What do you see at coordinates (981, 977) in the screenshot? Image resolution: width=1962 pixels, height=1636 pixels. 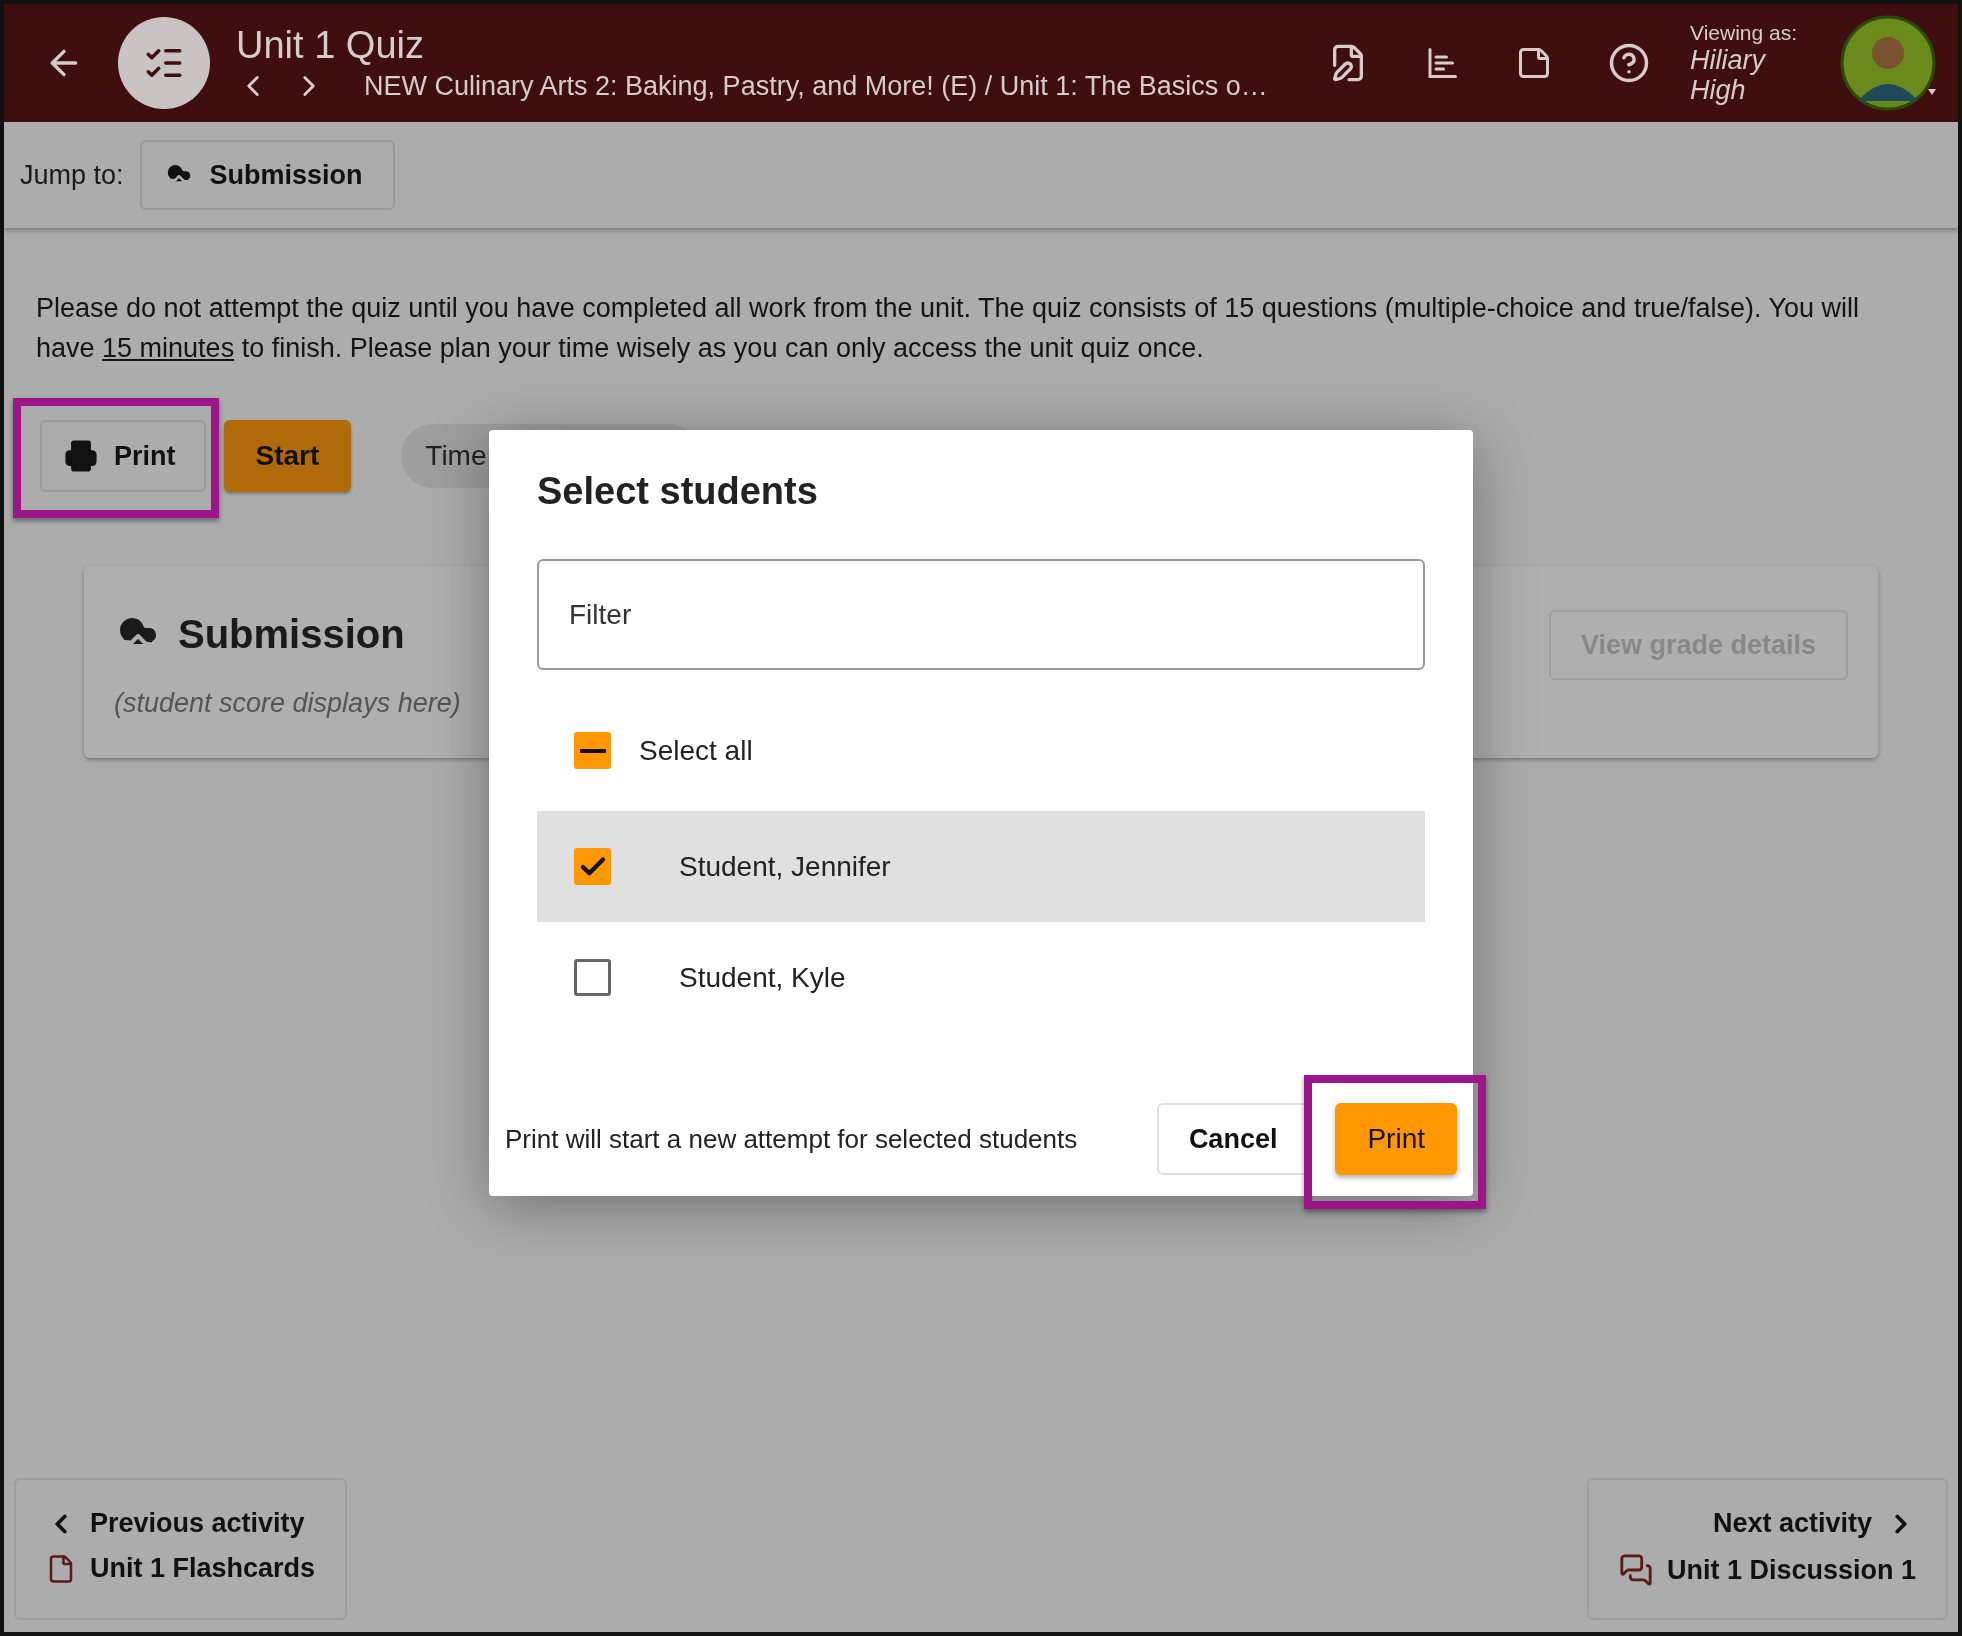 I see `student-row: Student, Kyle` at bounding box center [981, 977].